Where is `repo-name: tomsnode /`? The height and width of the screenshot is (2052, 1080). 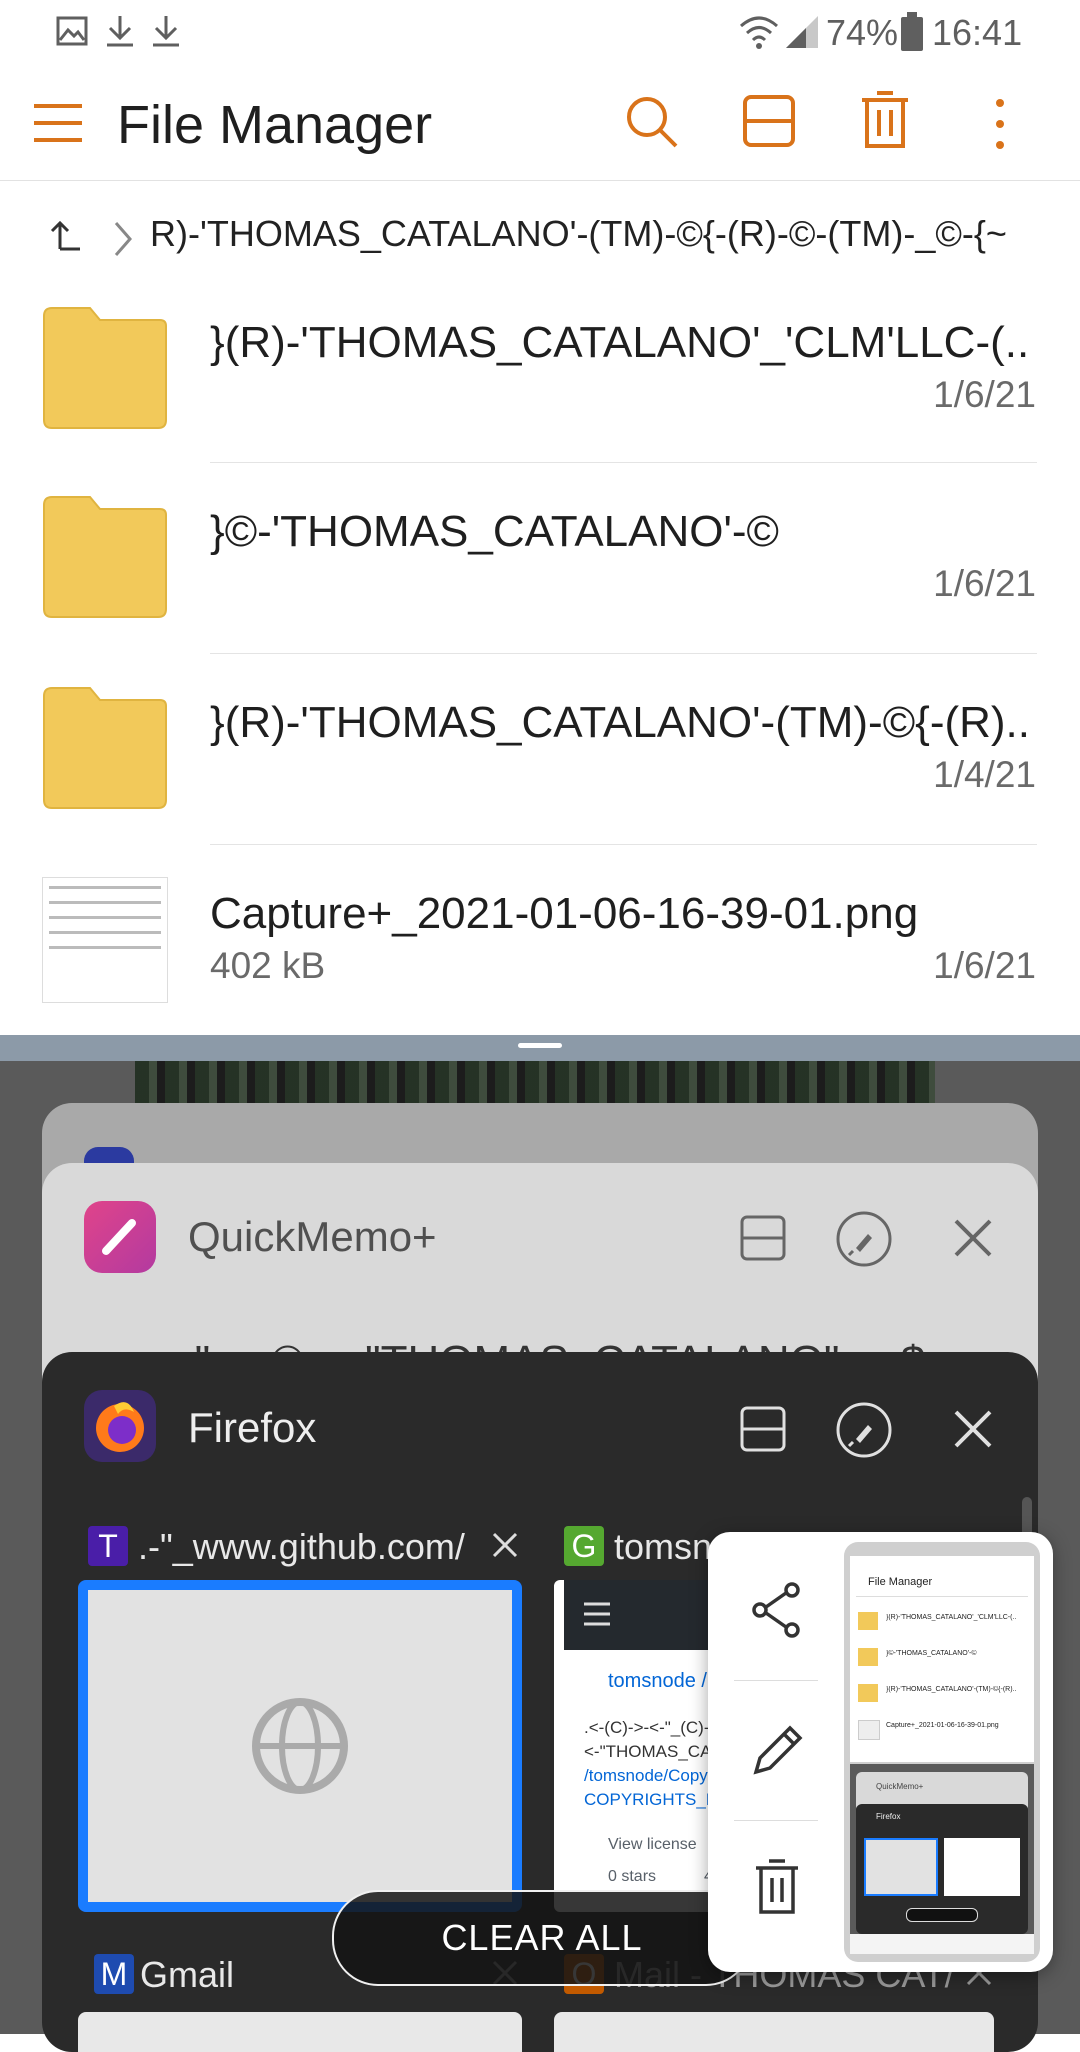
repo-name: tomsnode / is located at coordinates (657, 1681).